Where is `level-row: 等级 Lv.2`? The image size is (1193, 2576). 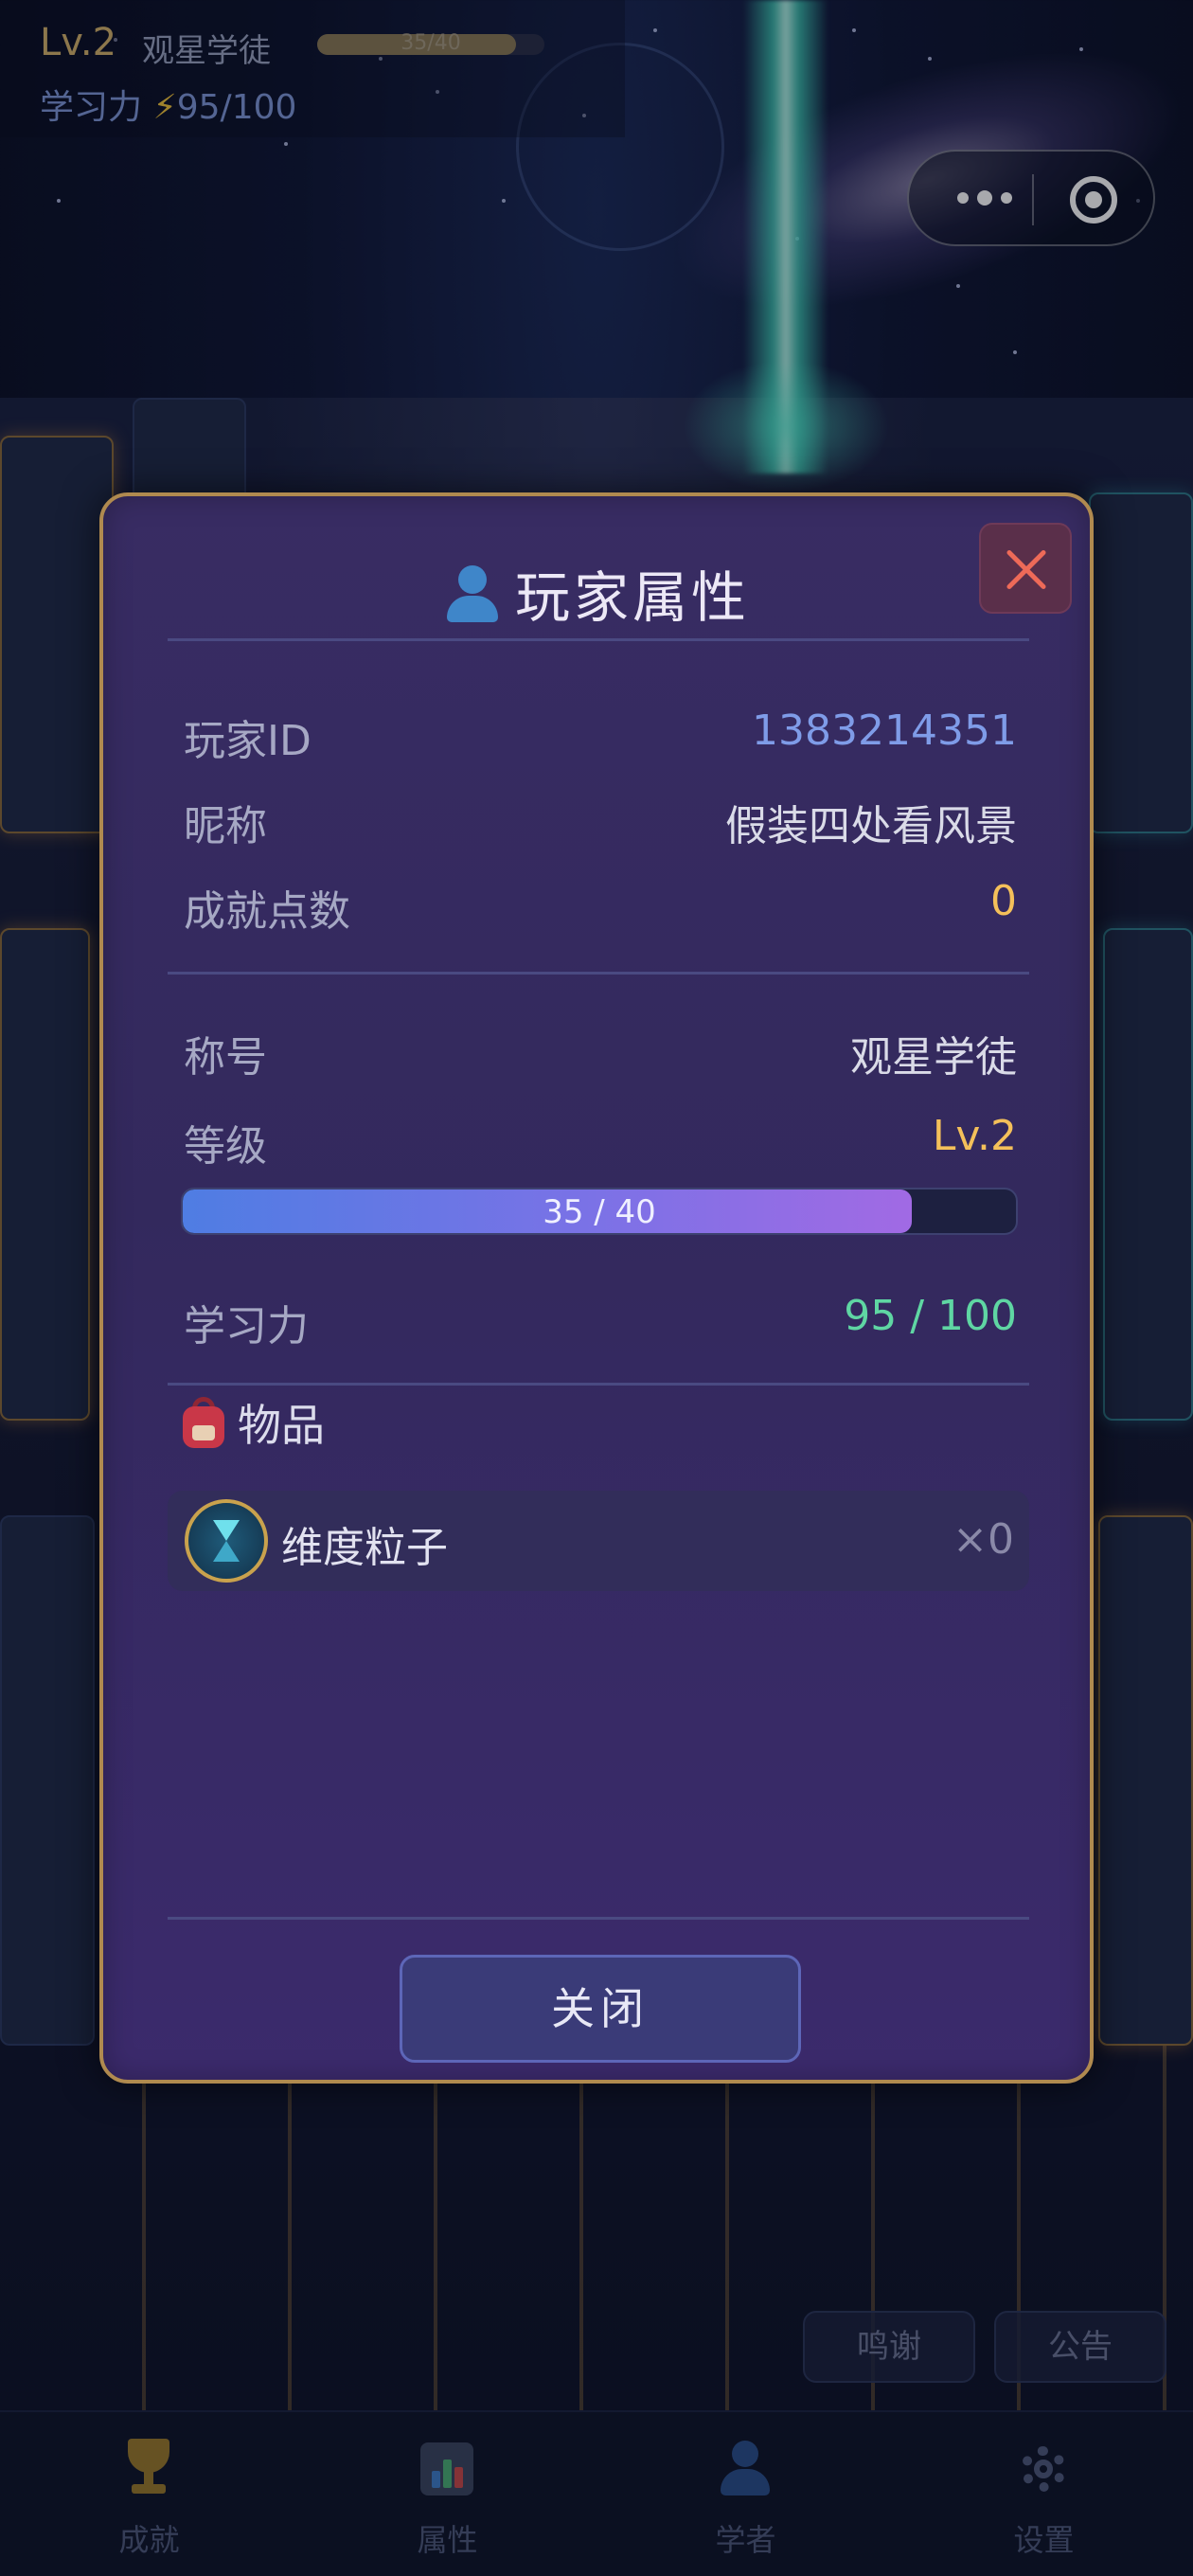
level-row: 等级 Lv.2 is located at coordinates (600, 1141).